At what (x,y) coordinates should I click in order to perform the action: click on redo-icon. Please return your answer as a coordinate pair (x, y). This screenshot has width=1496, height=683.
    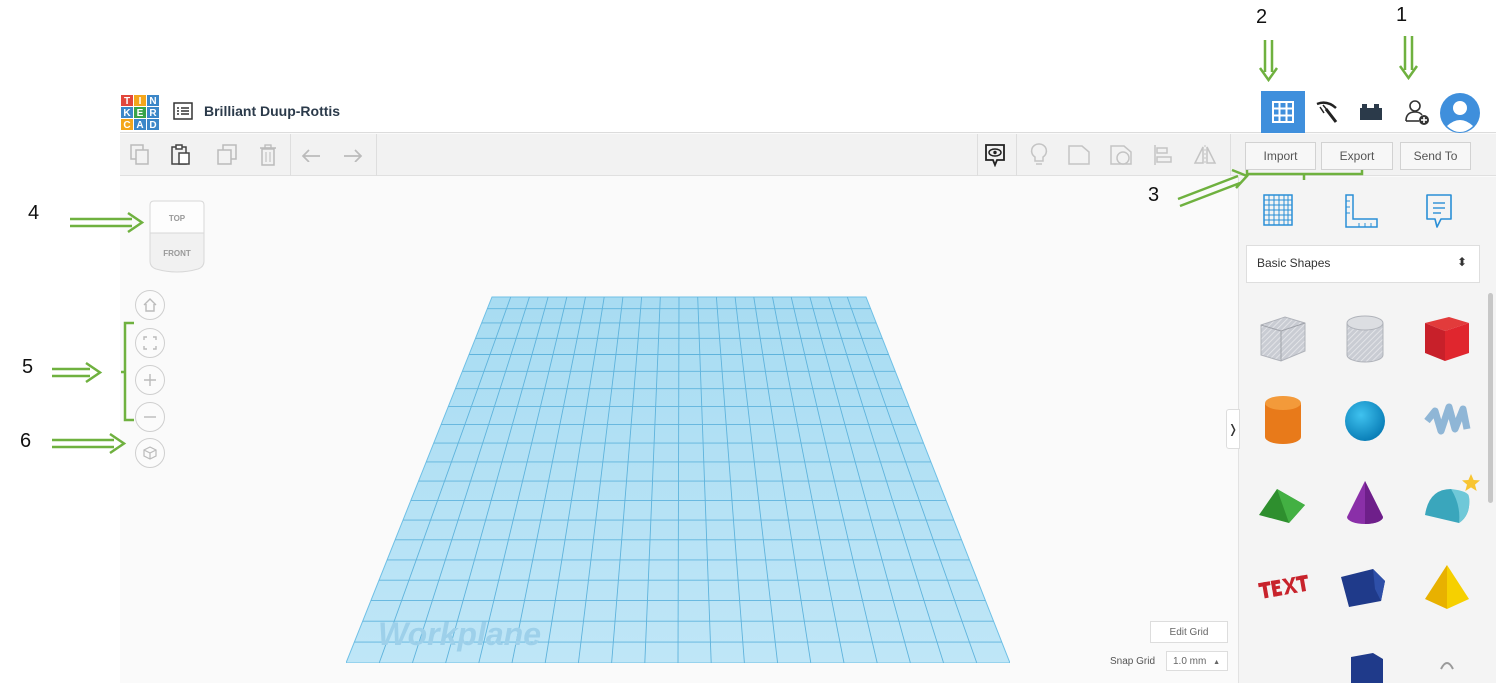
    Looking at the image, I should click on (353, 155).